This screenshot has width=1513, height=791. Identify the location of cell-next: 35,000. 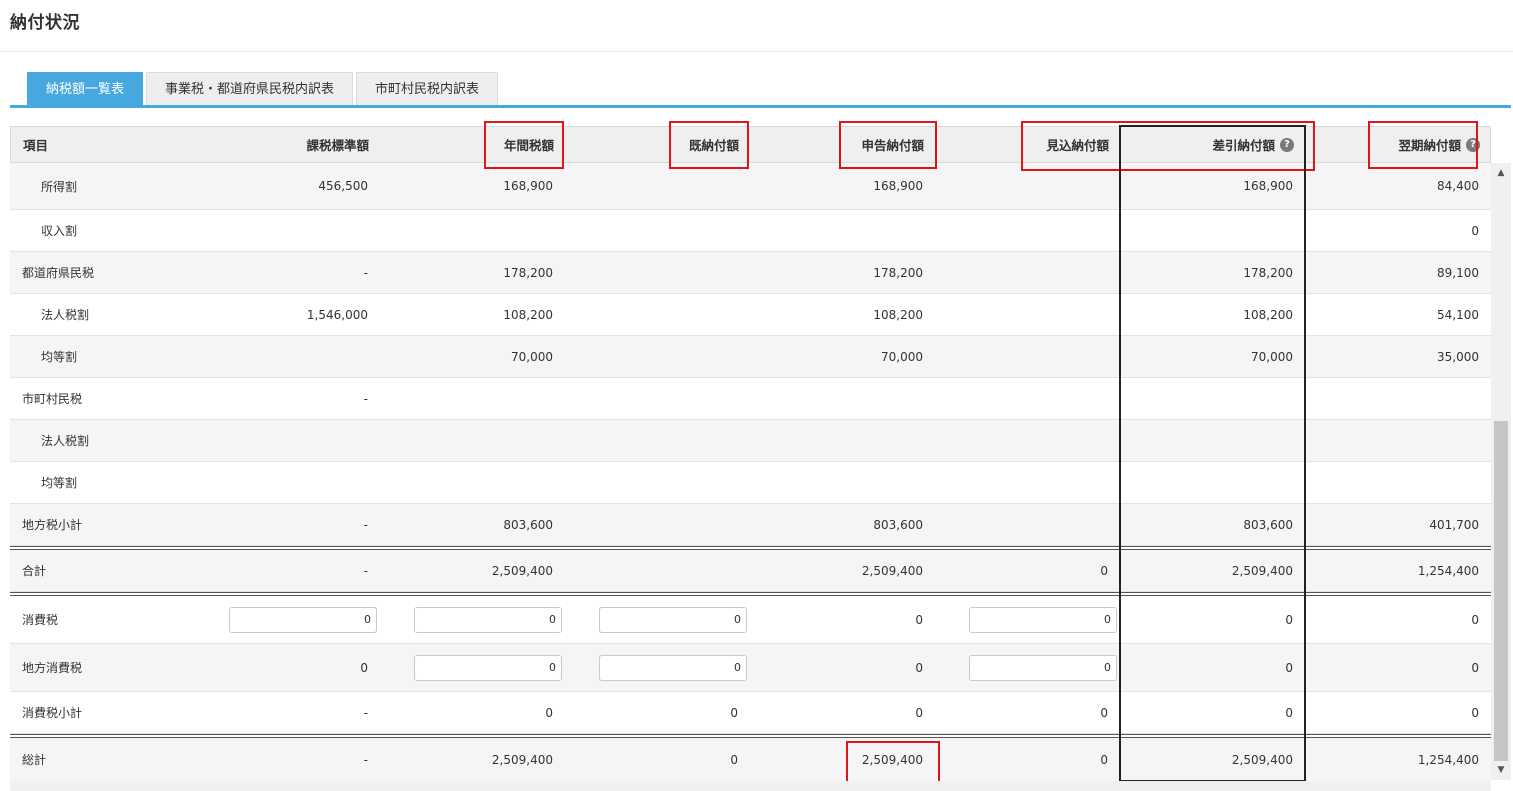
(1458, 356).